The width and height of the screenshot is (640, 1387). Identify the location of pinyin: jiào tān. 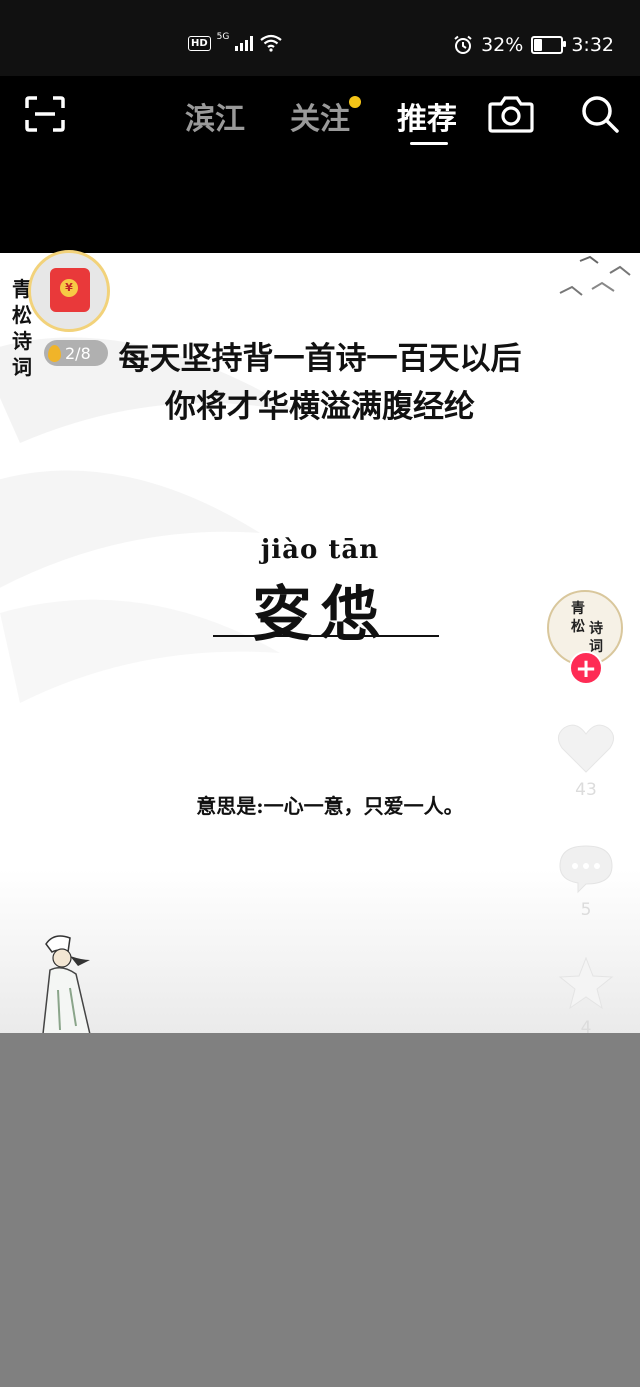
(320, 550).